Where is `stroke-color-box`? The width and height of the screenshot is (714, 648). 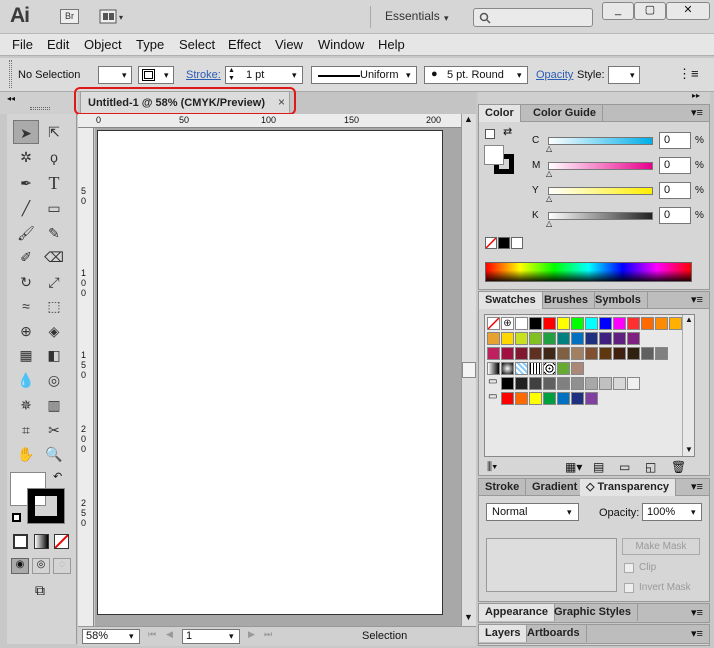
stroke-color-box is located at coordinates (46, 506).